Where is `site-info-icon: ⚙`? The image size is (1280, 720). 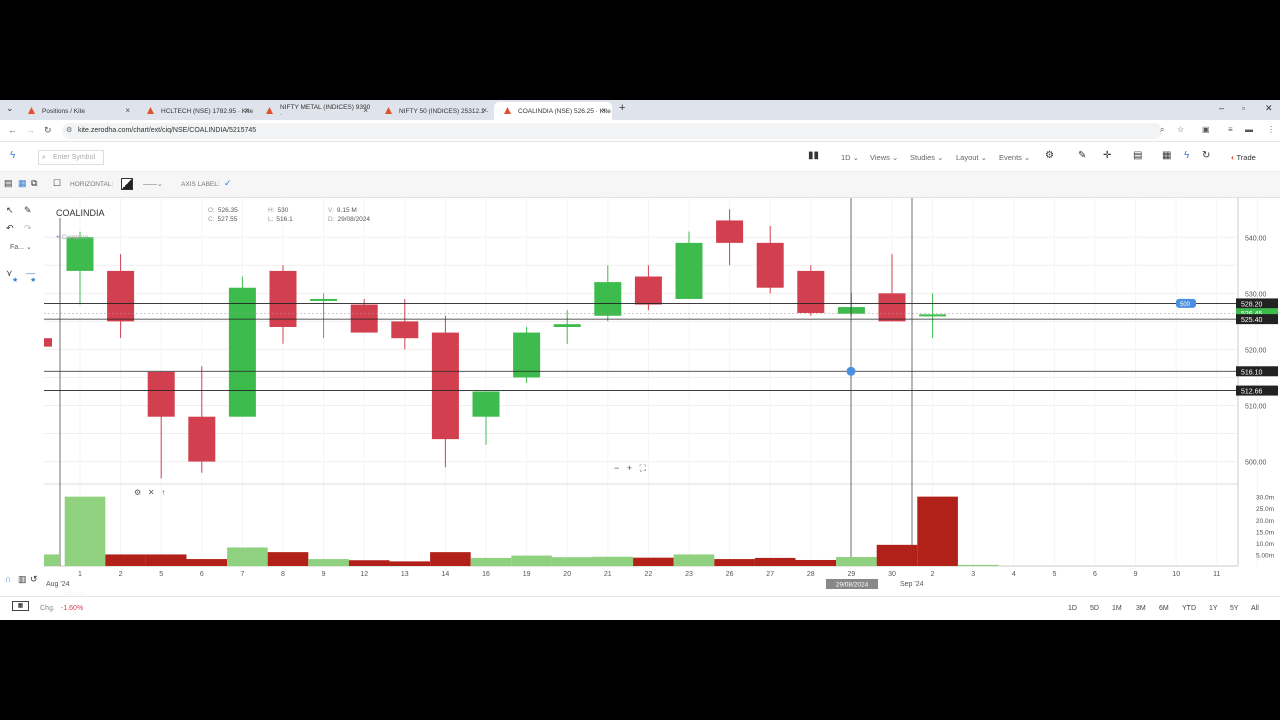
site-info-icon: ⚙ is located at coordinates (69, 131).